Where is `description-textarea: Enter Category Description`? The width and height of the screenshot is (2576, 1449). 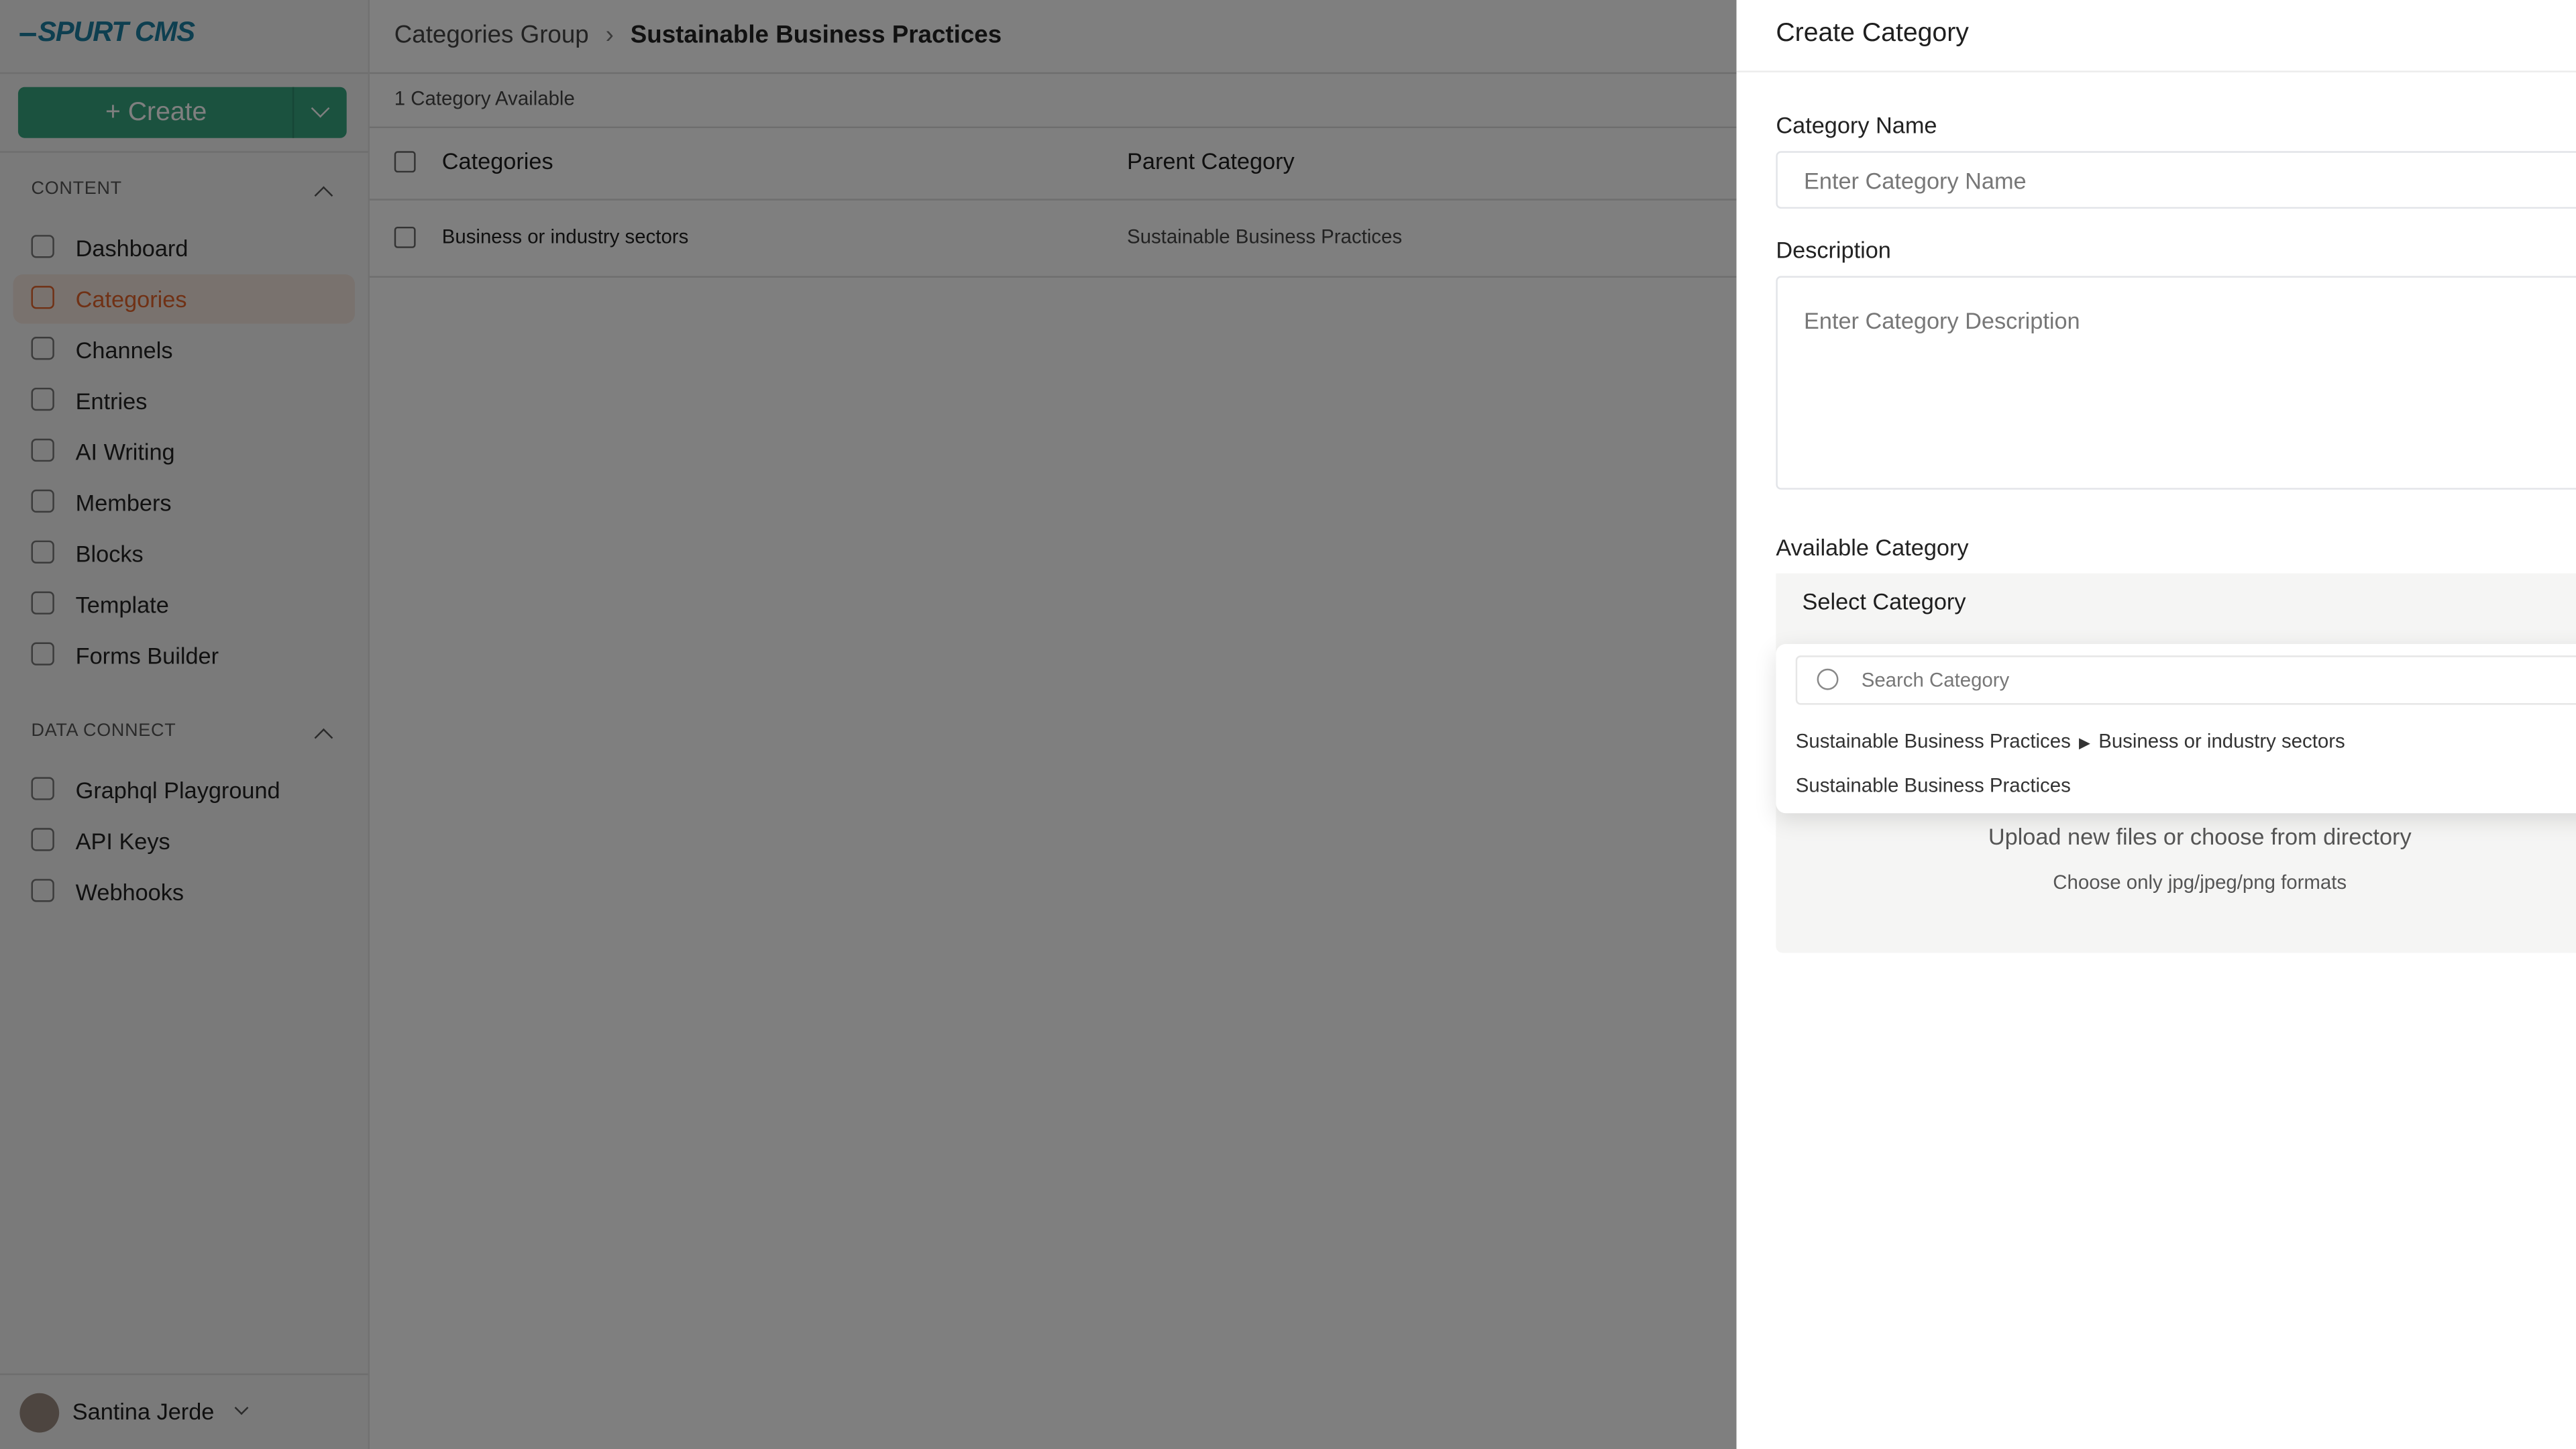
description-textarea: Enter Category Description is located at coordinates (2176, 383).